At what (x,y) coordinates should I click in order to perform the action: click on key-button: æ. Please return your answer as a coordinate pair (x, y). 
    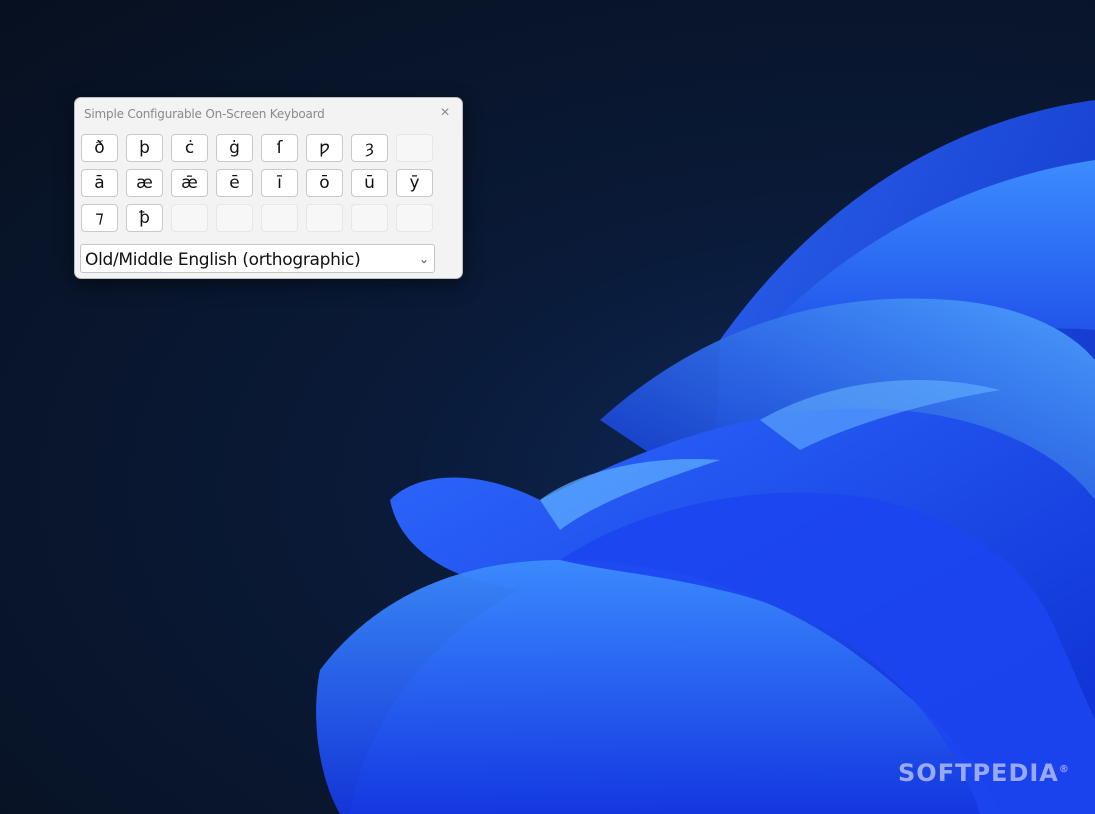
    Looking at the image, I should click on (144, 183).